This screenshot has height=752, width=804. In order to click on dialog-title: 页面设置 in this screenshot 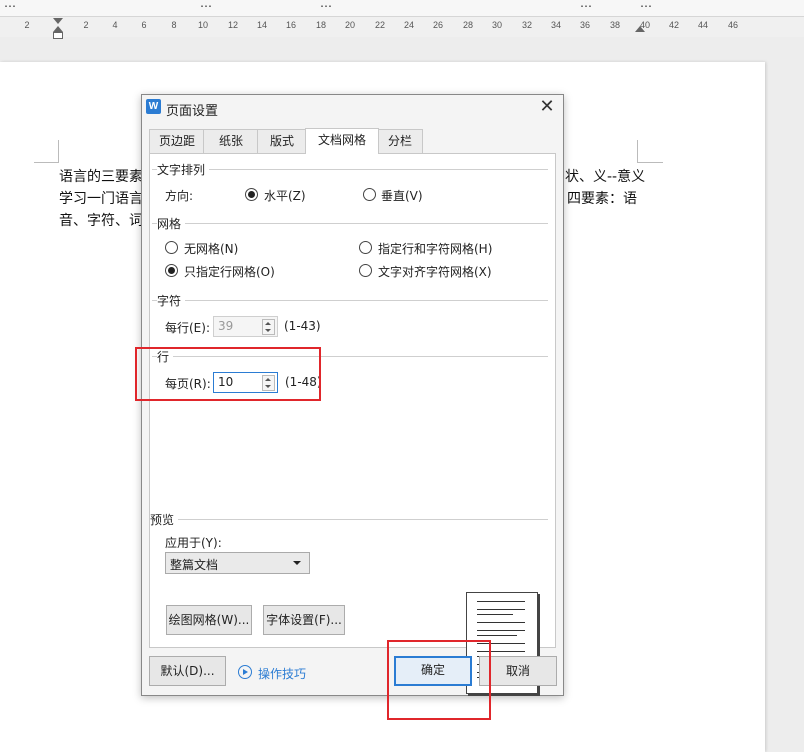, I will do `click(192, 111)`.